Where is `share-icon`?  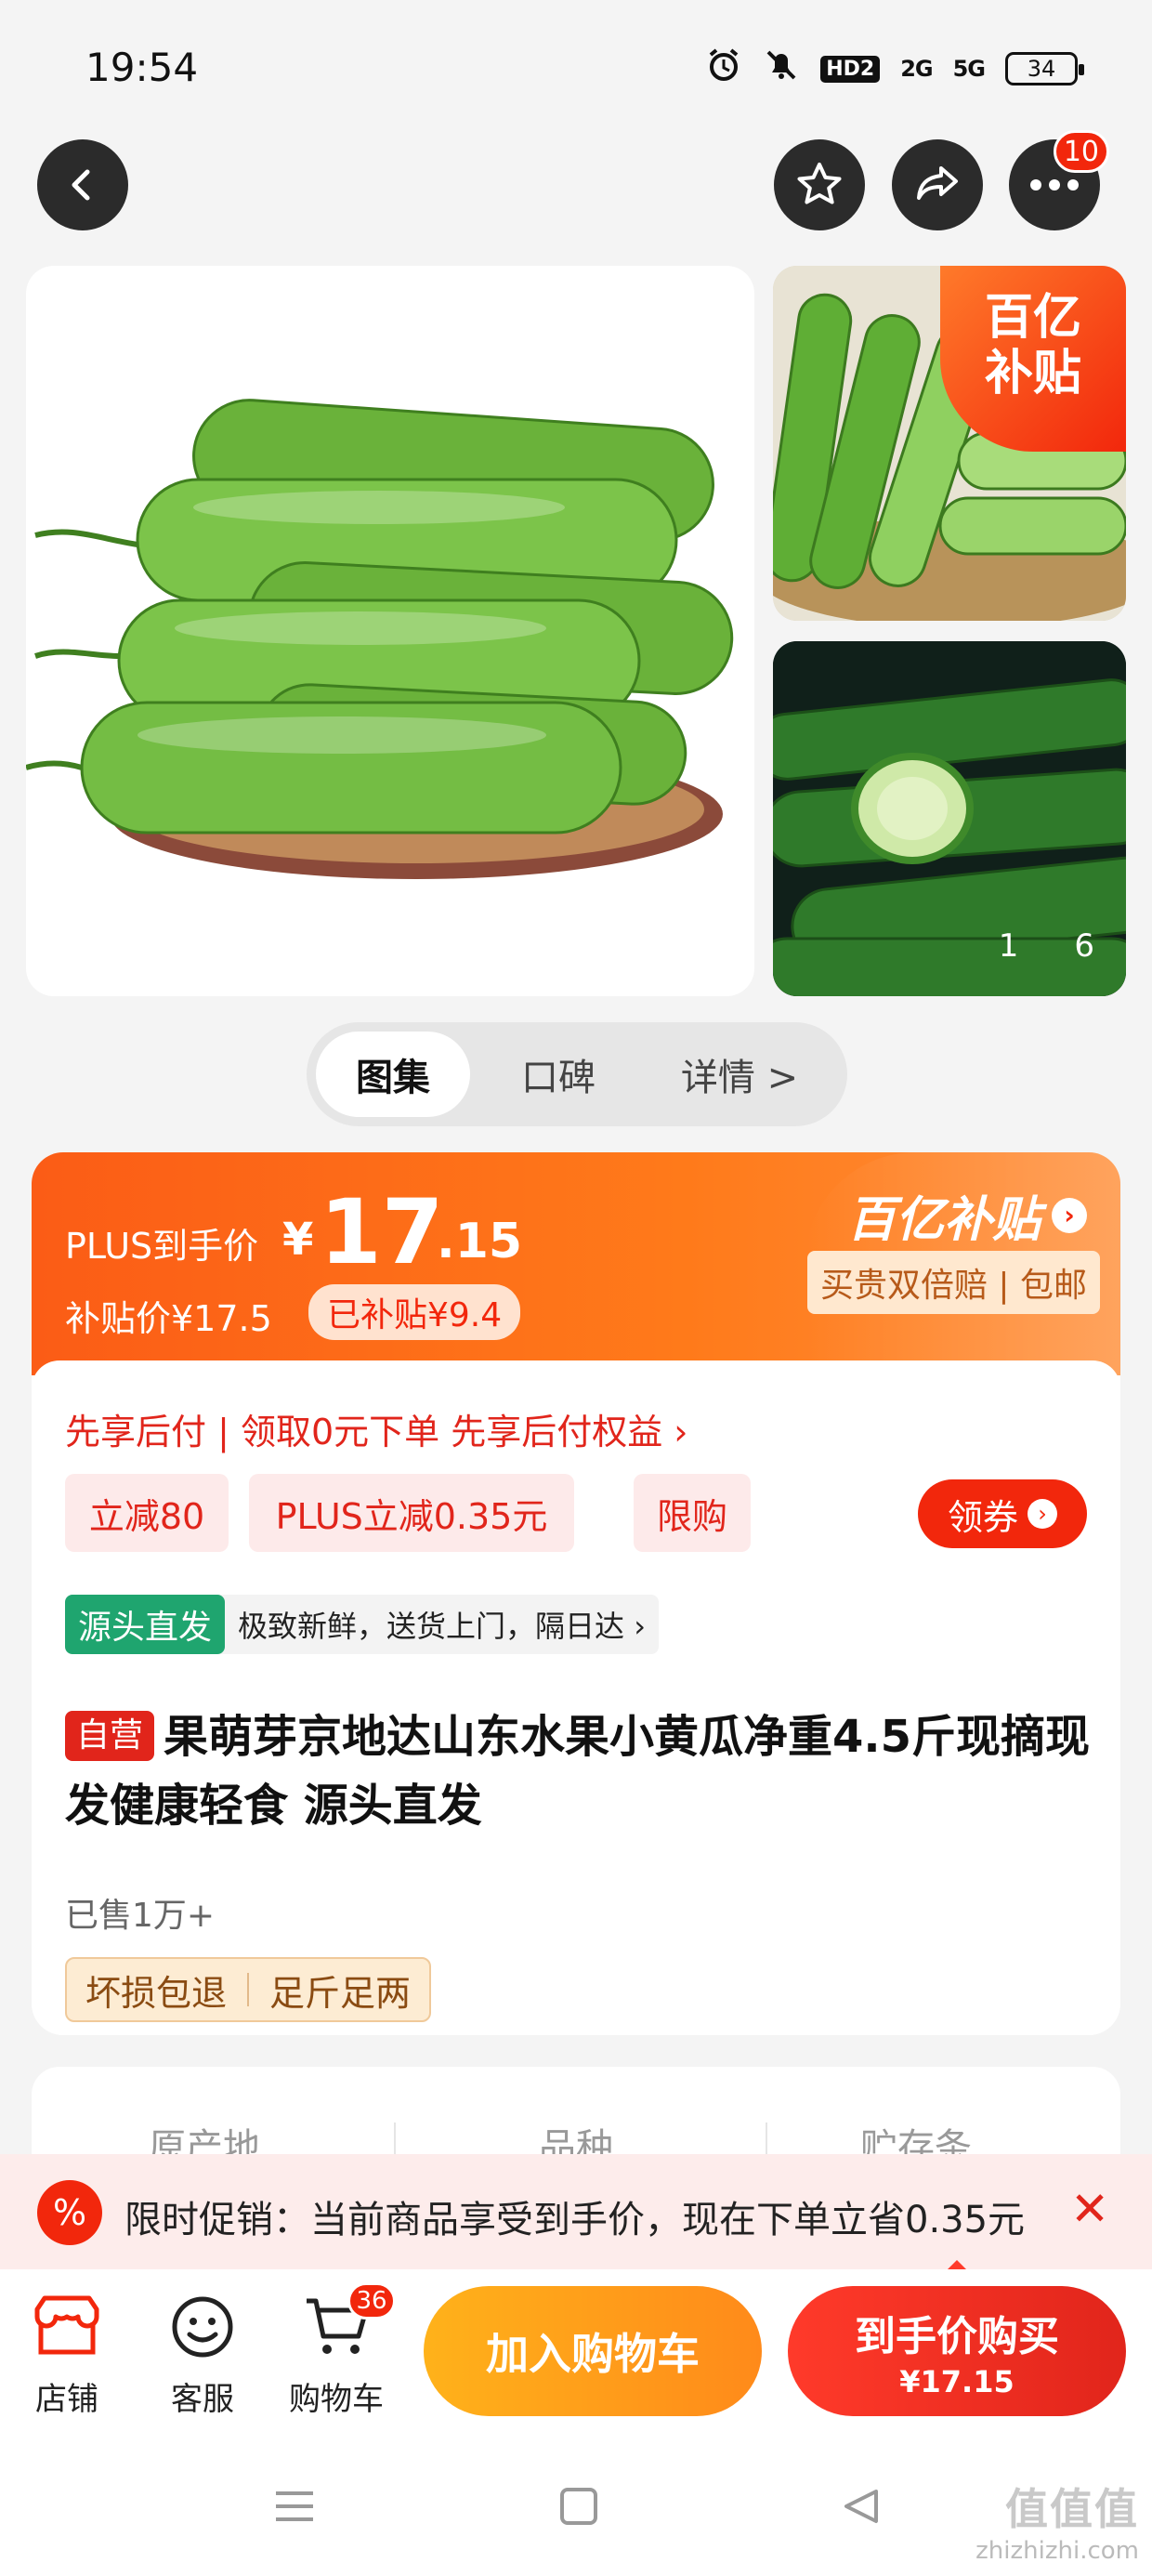 share-icon is located at coordinates (937, 183).